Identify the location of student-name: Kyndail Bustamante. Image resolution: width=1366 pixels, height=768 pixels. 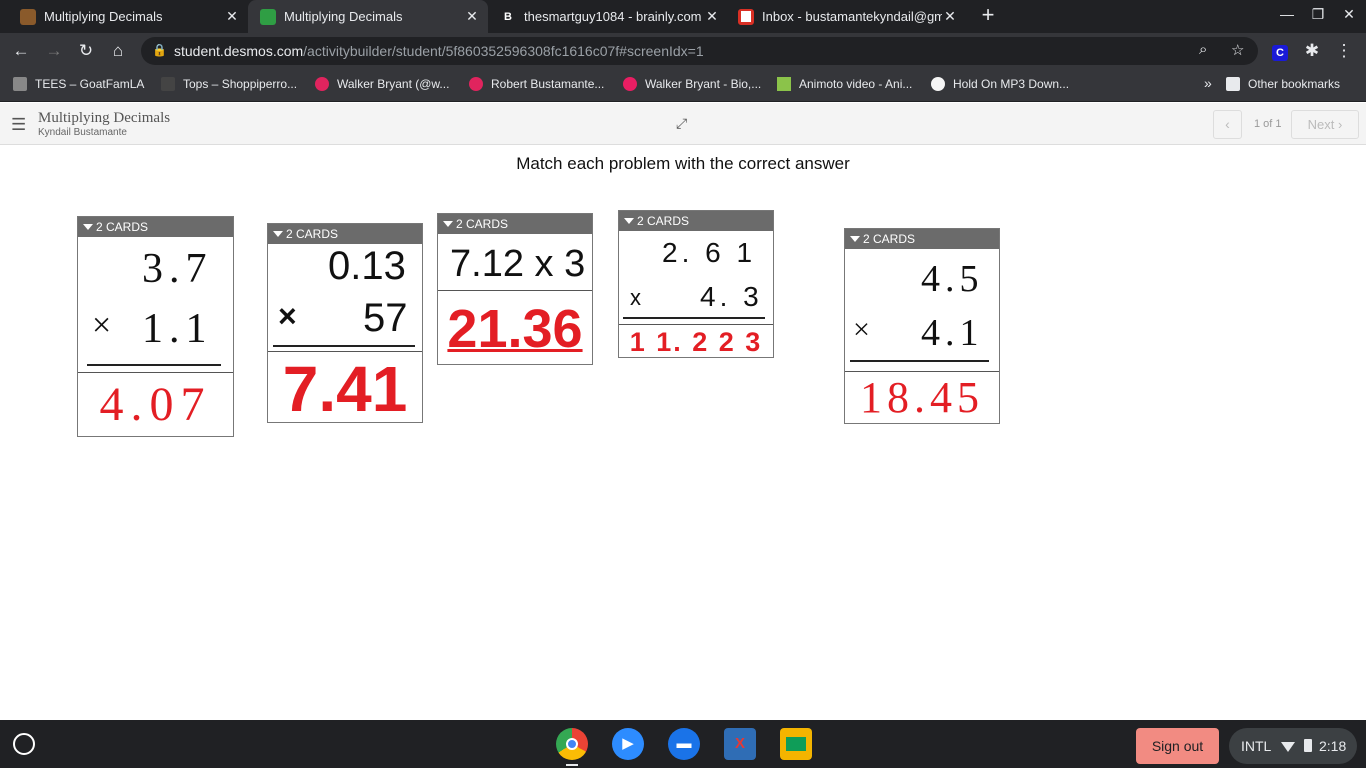
(82, 132).